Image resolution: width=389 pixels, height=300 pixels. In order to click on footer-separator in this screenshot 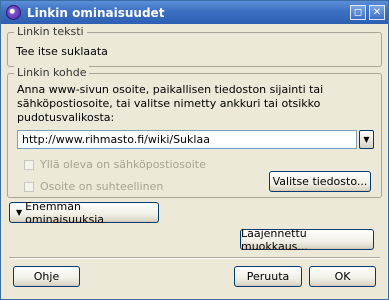, I will do `click(194, 258)`.